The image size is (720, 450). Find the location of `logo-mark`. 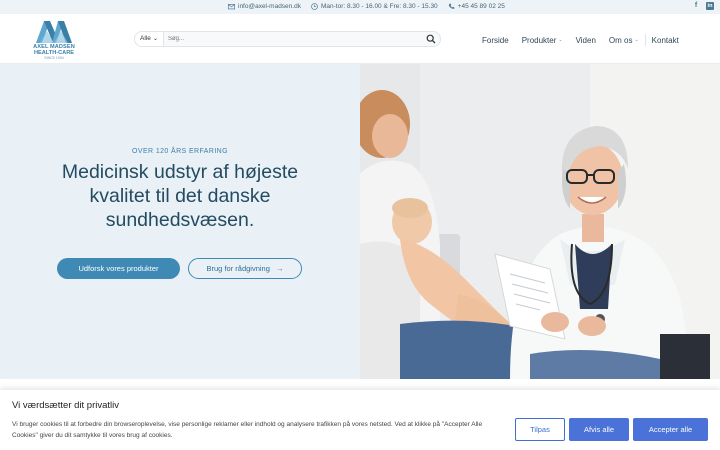

logo-mark is located at coordinates (54, 32).